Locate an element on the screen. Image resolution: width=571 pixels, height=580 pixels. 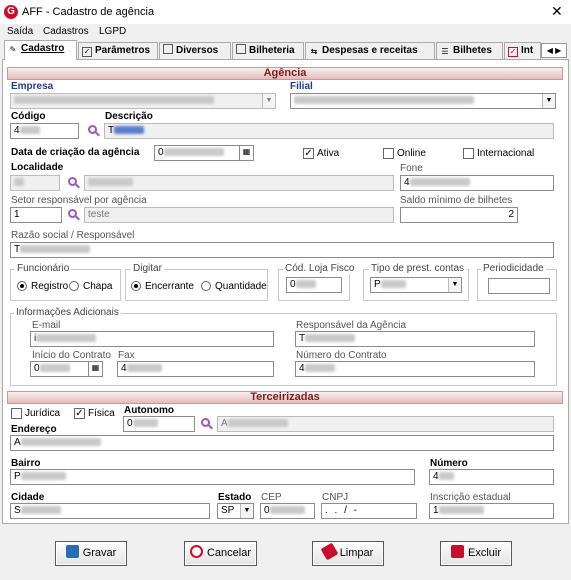
list-icon: ☰ is located at coordinates (445, 51).